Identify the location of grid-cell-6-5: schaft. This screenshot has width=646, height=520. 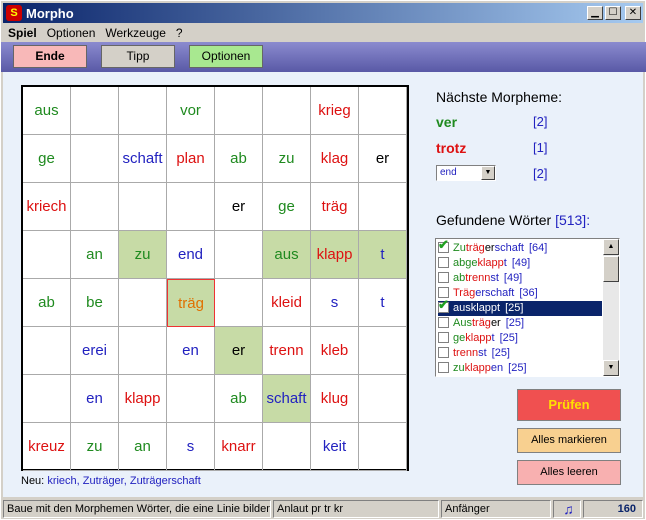
(287, 399).